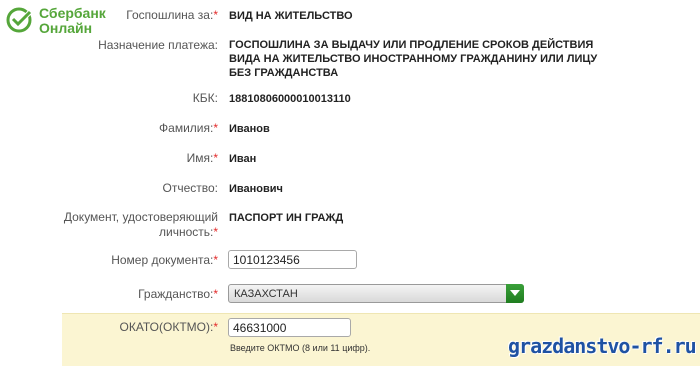 The width and height of the screenshot is (700, 366). Describe the element at coordinates (602, 346) in the screenshot. I see `site-watermark: grazdanstvo-rf.ru` at that location.